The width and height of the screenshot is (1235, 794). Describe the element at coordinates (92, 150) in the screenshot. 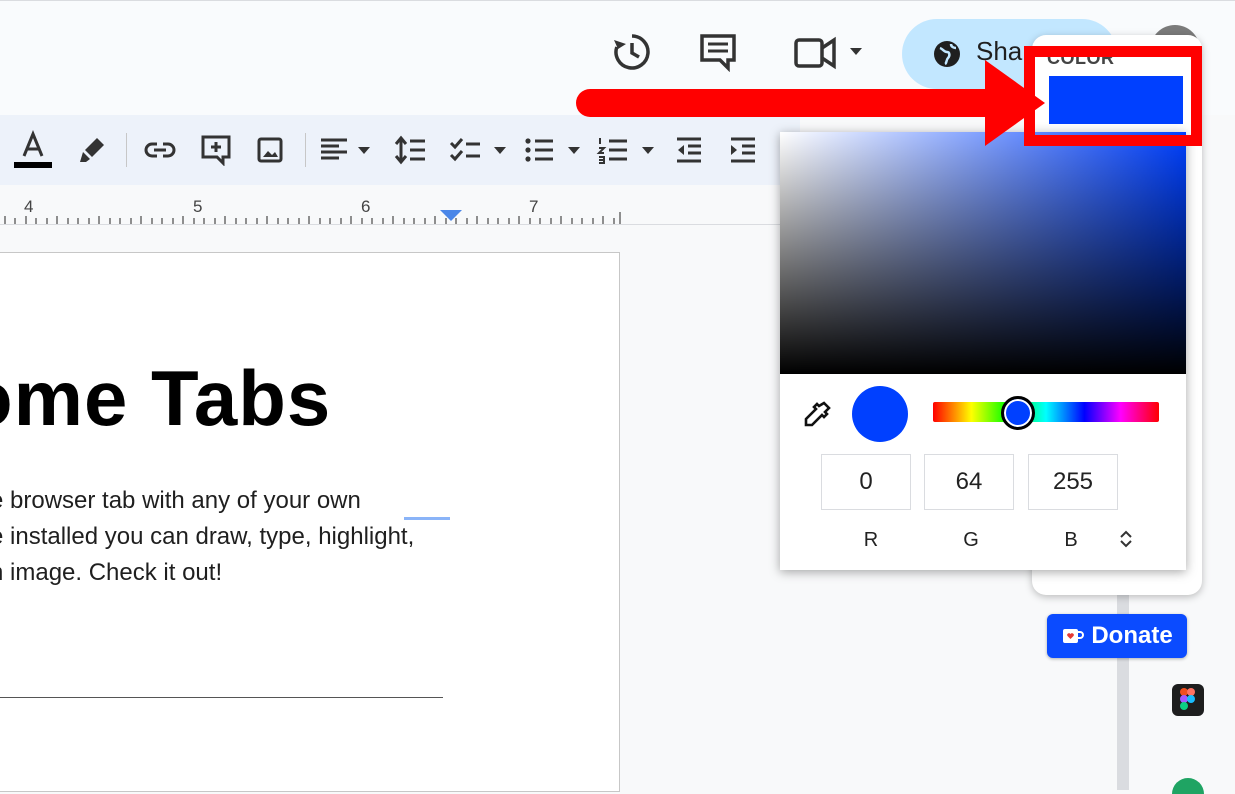

I see `highlighter-icon` at that location.